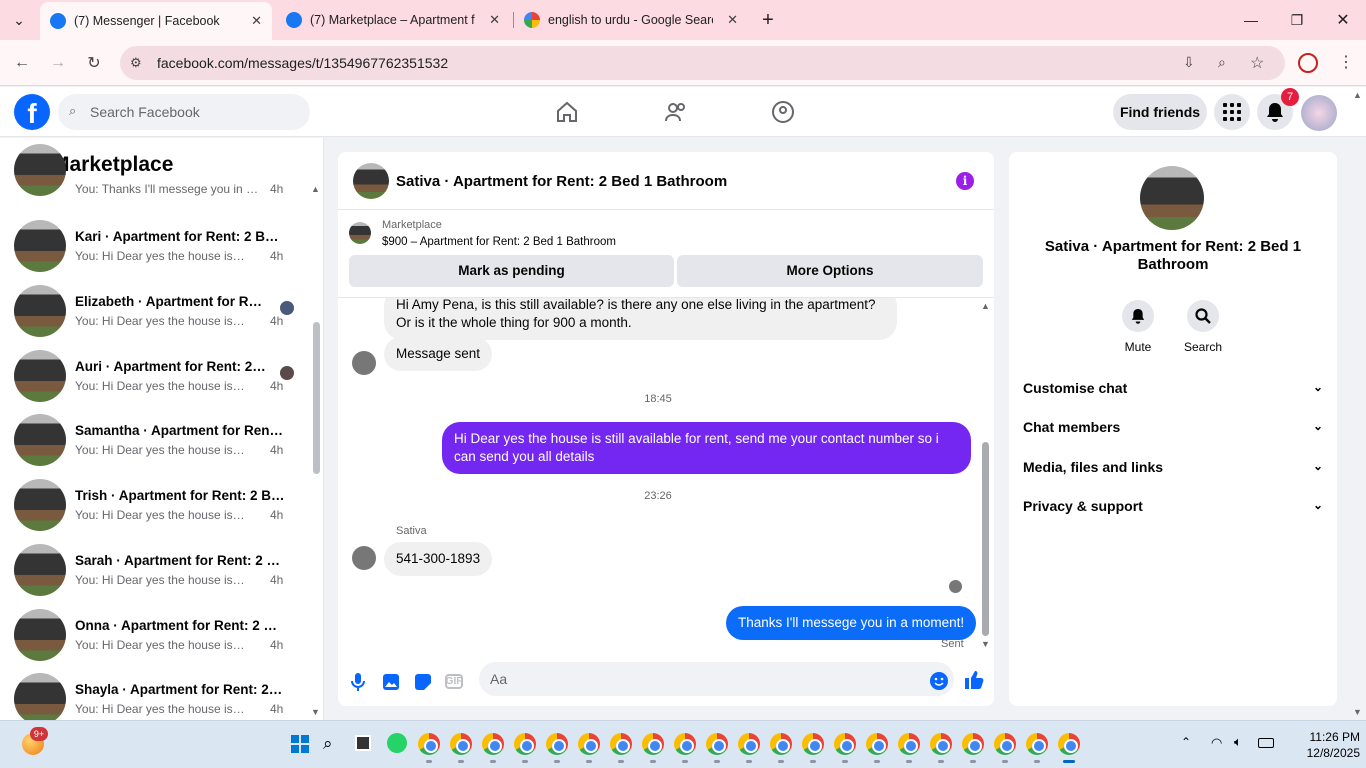 This screenshot has height=768, width=1366. I want to click on search-in-chat-button: Search, so click(1203, 327).